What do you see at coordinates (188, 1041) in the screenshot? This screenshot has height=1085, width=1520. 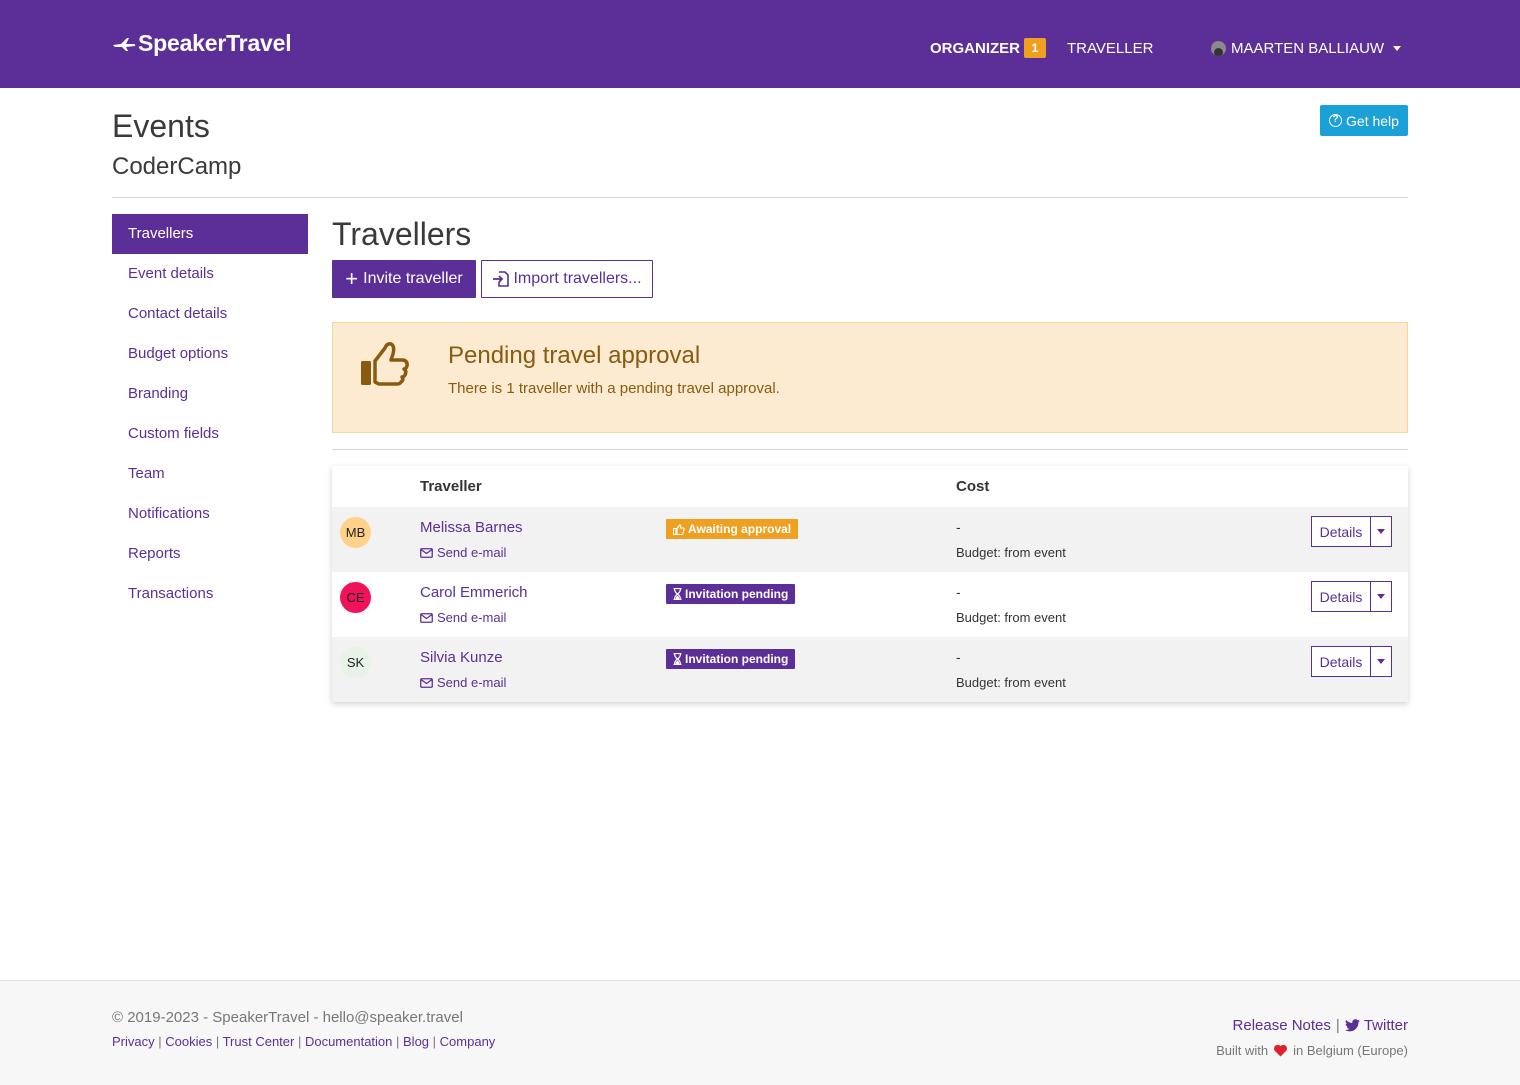 I see `footer-link-cookies: Cookies` at bounding box center [188, 1041].